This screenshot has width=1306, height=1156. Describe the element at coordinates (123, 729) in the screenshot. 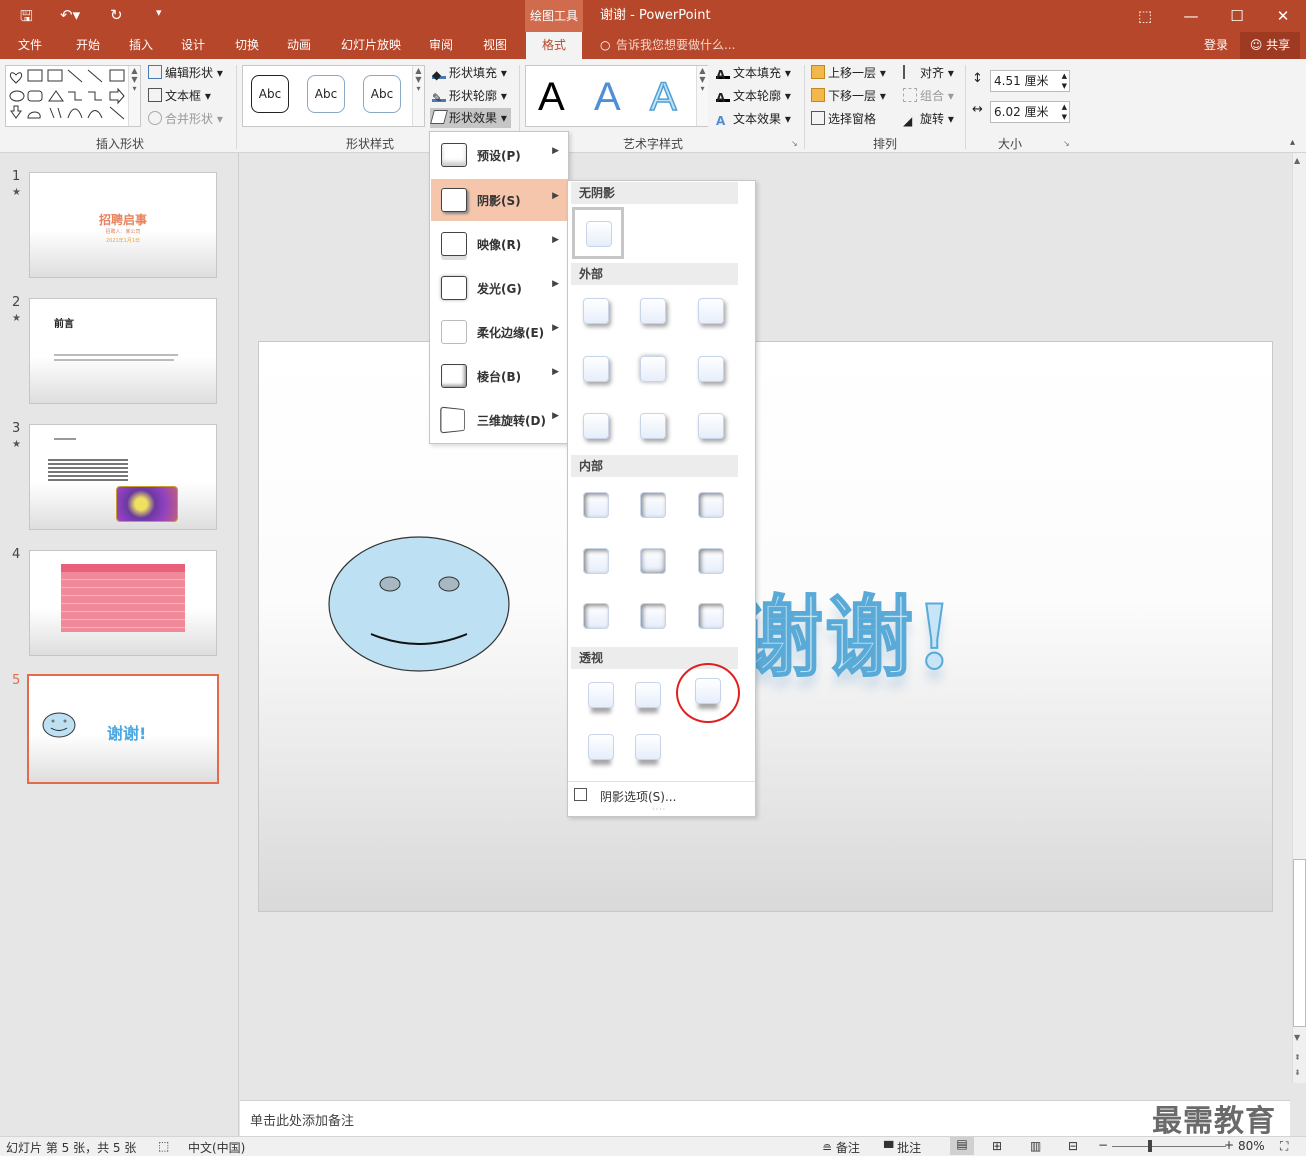

I see `slide-thumbnail-5: 谢谢!` at that location.